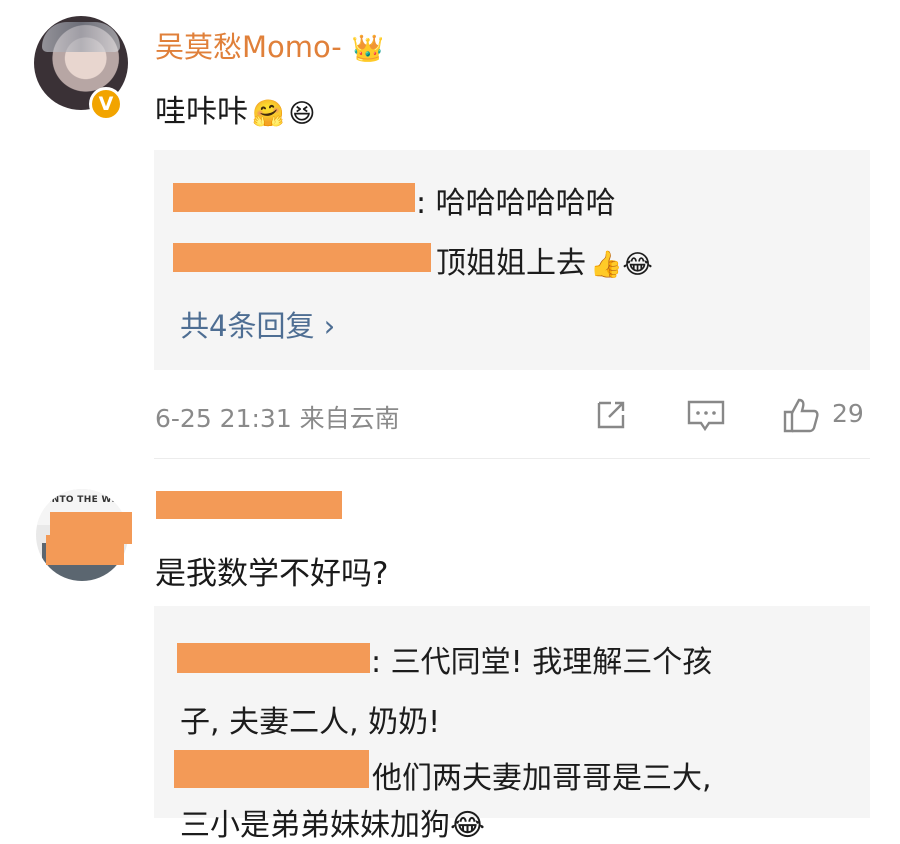 This screenshot has height=844, width=900. Describe the element at coordinates (201, 112) in the screenshot. I see `comment-text-body: 哇咔咔` at that location.